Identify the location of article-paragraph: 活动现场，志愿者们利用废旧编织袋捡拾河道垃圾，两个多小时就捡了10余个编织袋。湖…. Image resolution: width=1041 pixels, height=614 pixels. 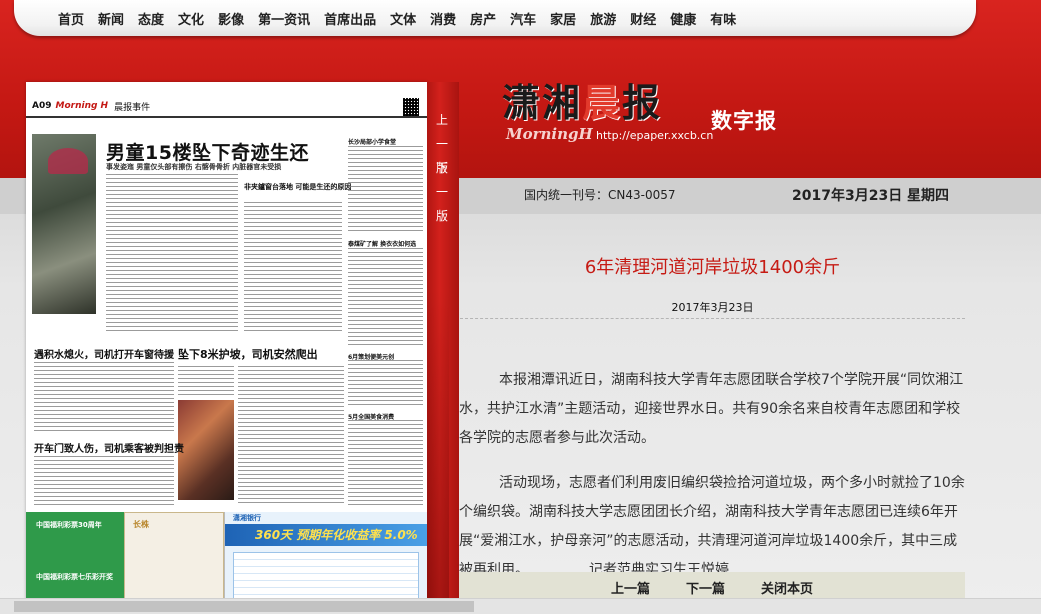
(712, 527).